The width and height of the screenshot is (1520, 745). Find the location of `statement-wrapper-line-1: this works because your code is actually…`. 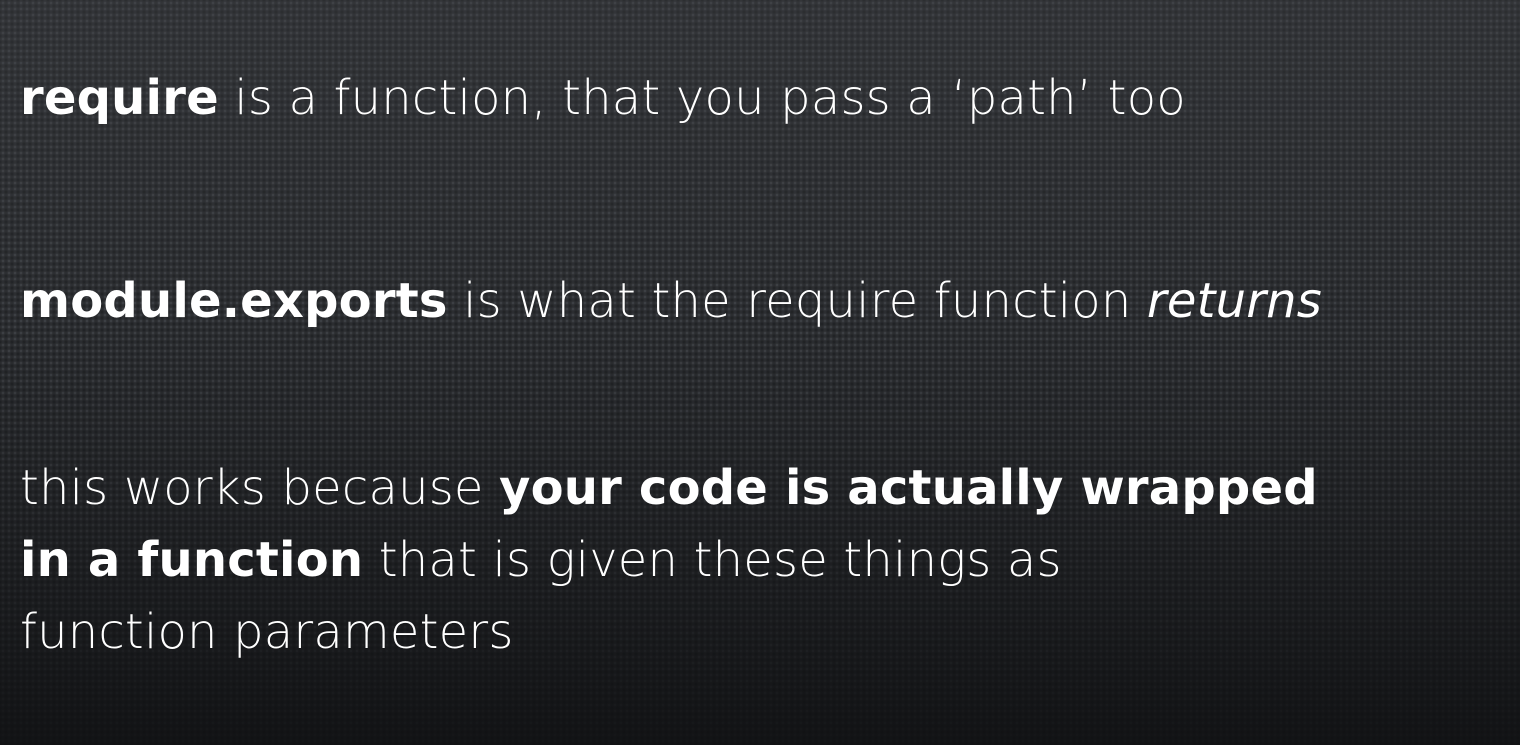

statement-wrapper-line-1: this works because your code is actually… is located at coordinates (669, 488).